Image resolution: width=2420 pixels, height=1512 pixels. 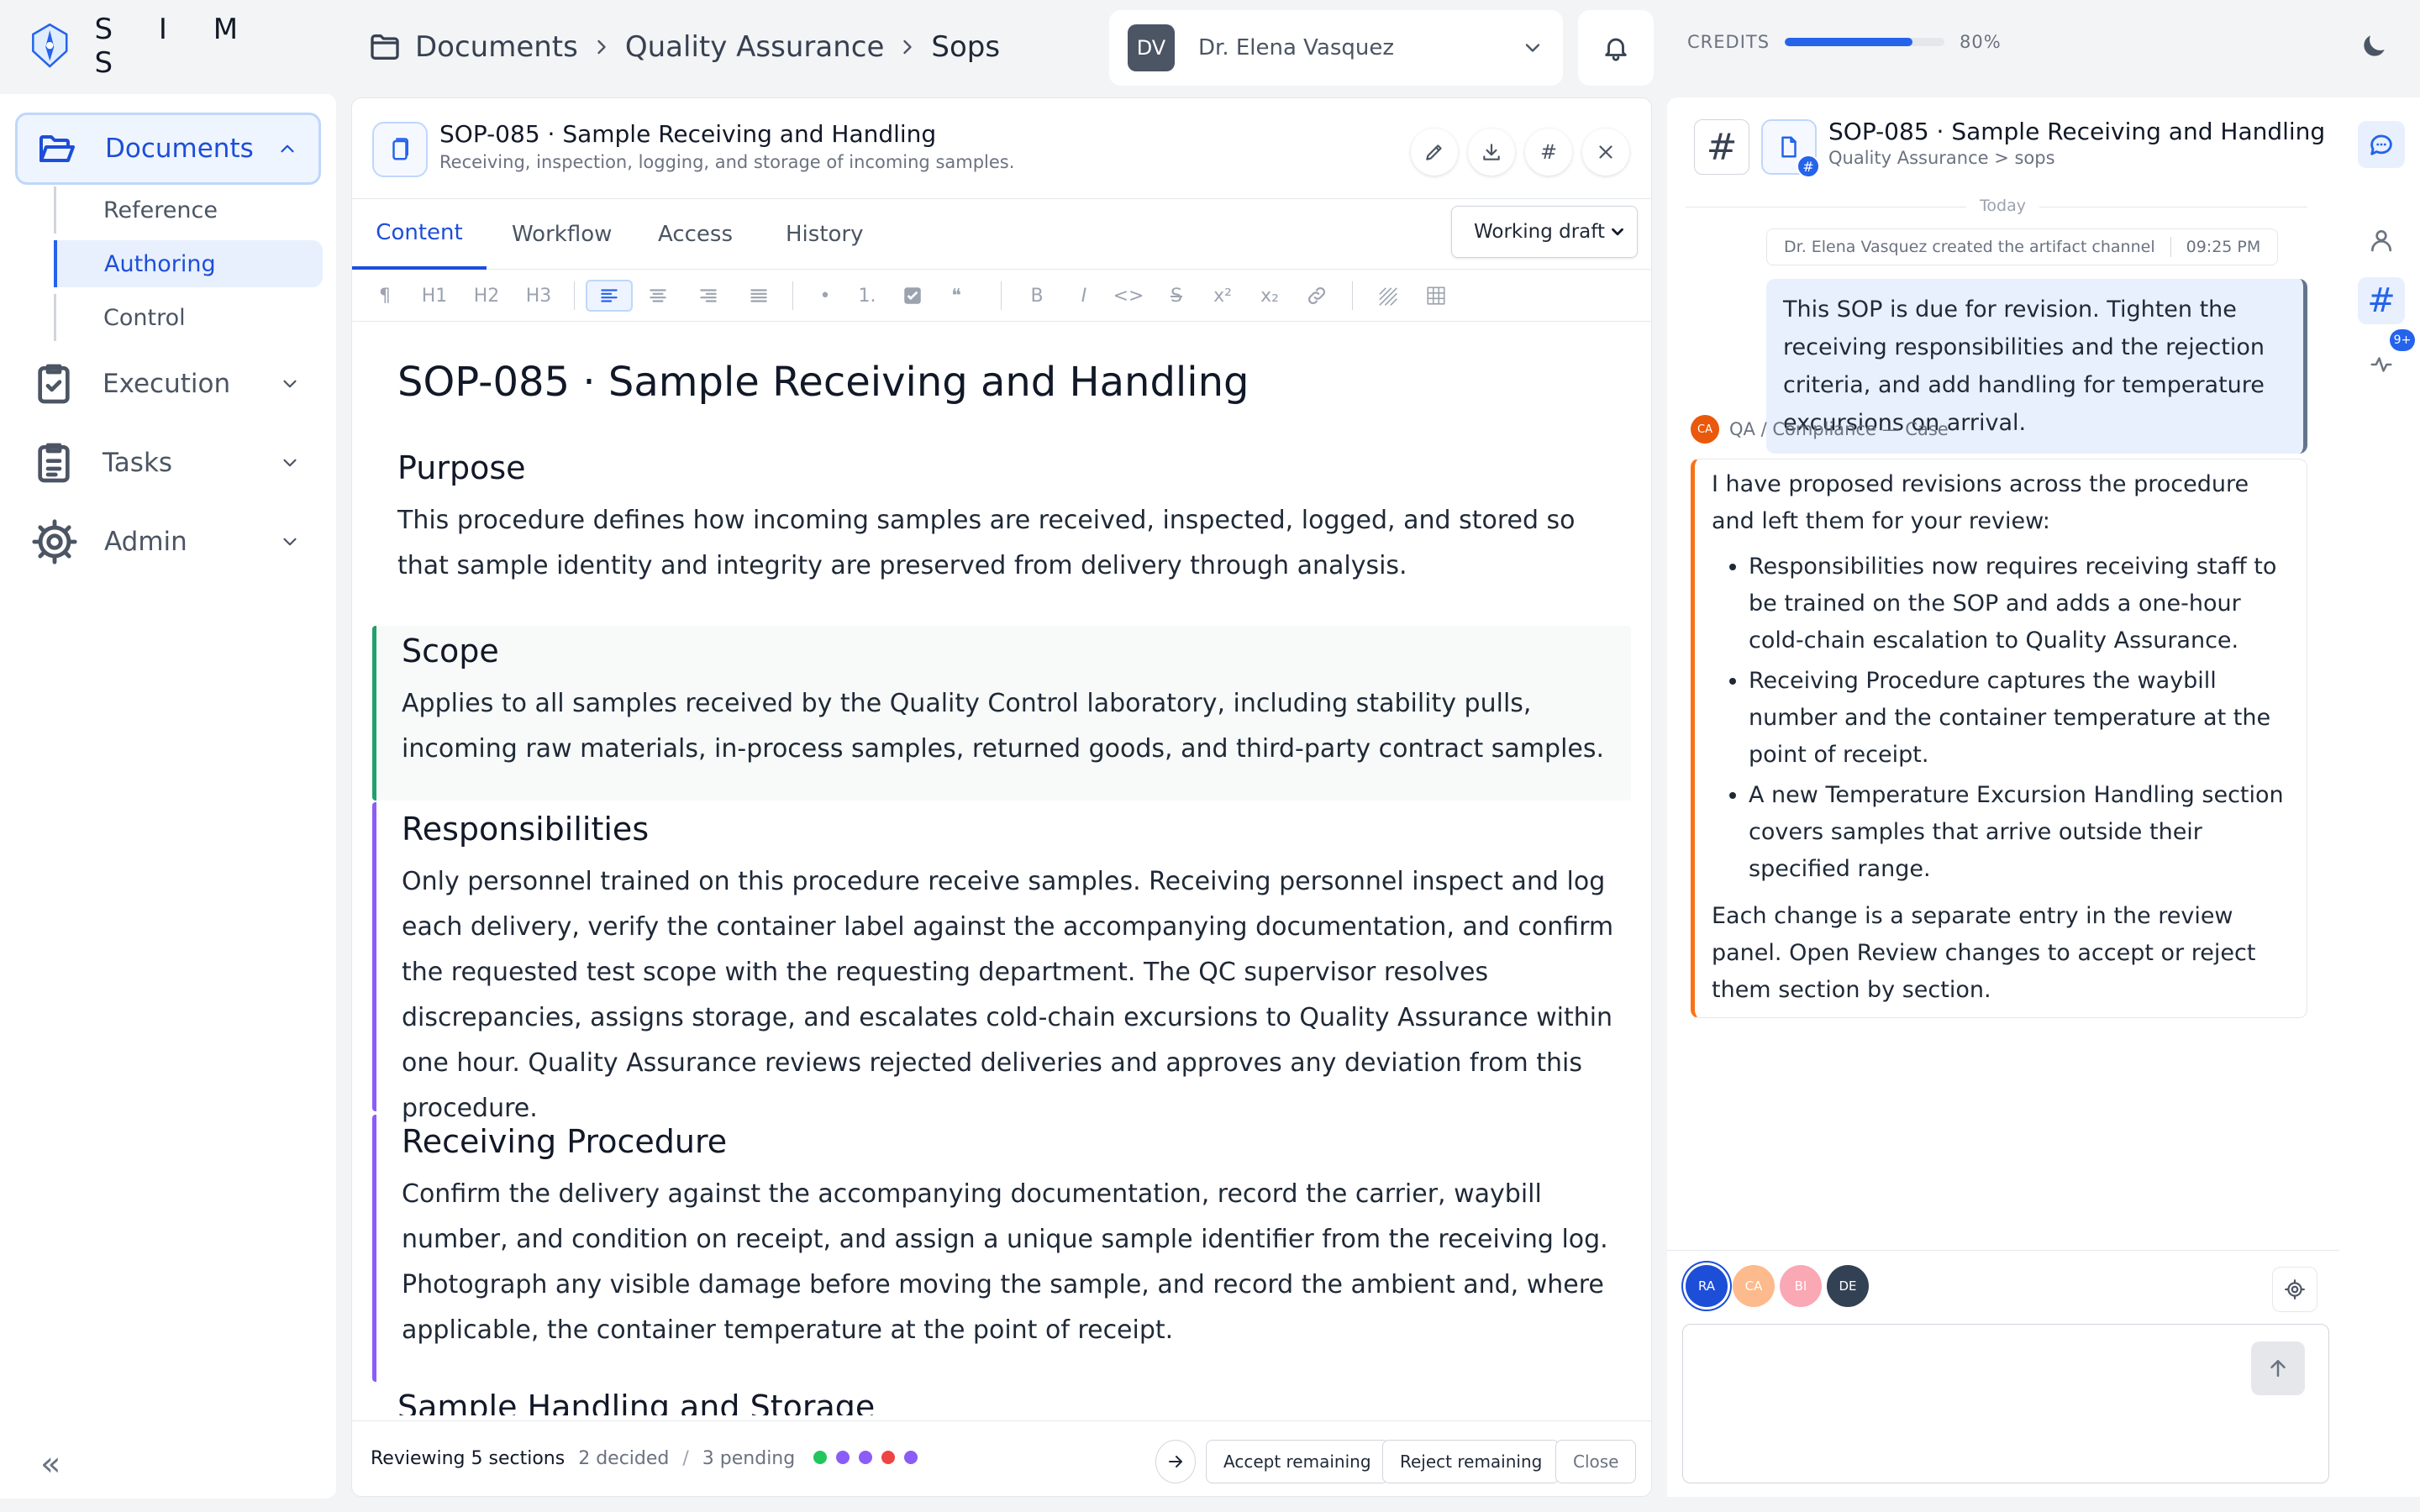 I want to click on chevron-right-icon, so click(x=601, y=47).